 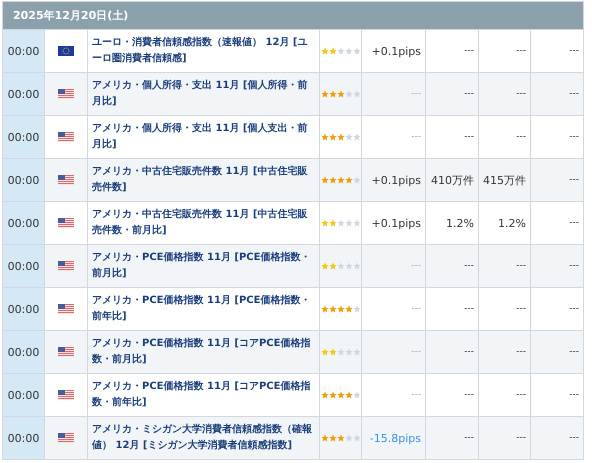 I want to click on event-name: ユーロ・消費者信頼感指数（速報値） 12月 [ユーロ圏消費者信頼感], so click(x=203, y=51).